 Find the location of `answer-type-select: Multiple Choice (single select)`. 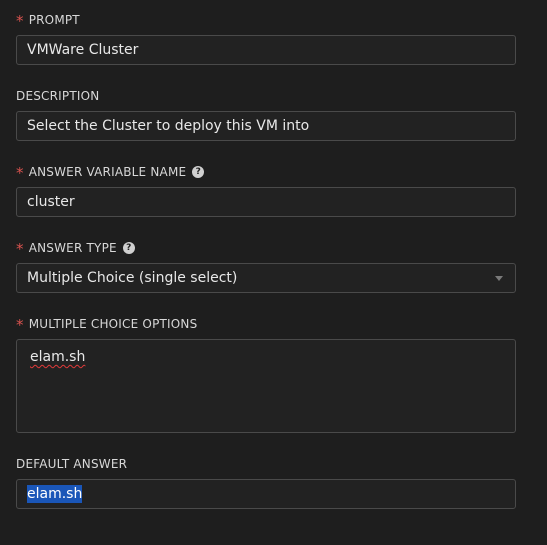

answer-type-select: Multiple Choice (single select) is located at coordinates (266, 278).